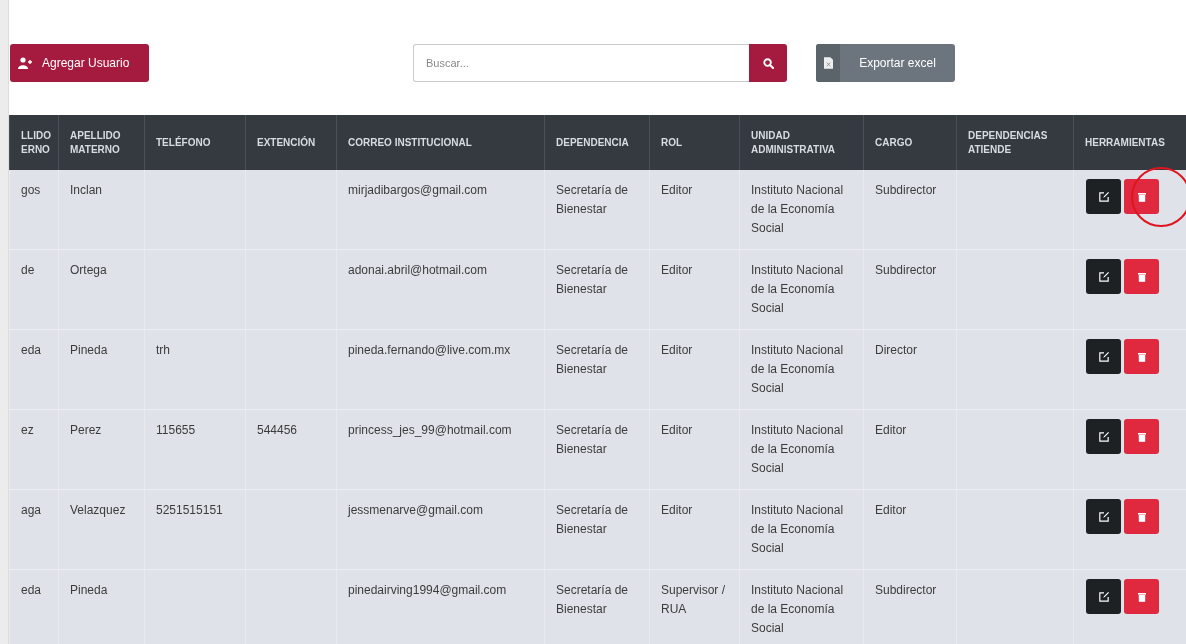  What do you see at coordinates (885, 63) in the screenshot?
I see `export-excel-button: Exportar excel` at bounding box center [885, 63].